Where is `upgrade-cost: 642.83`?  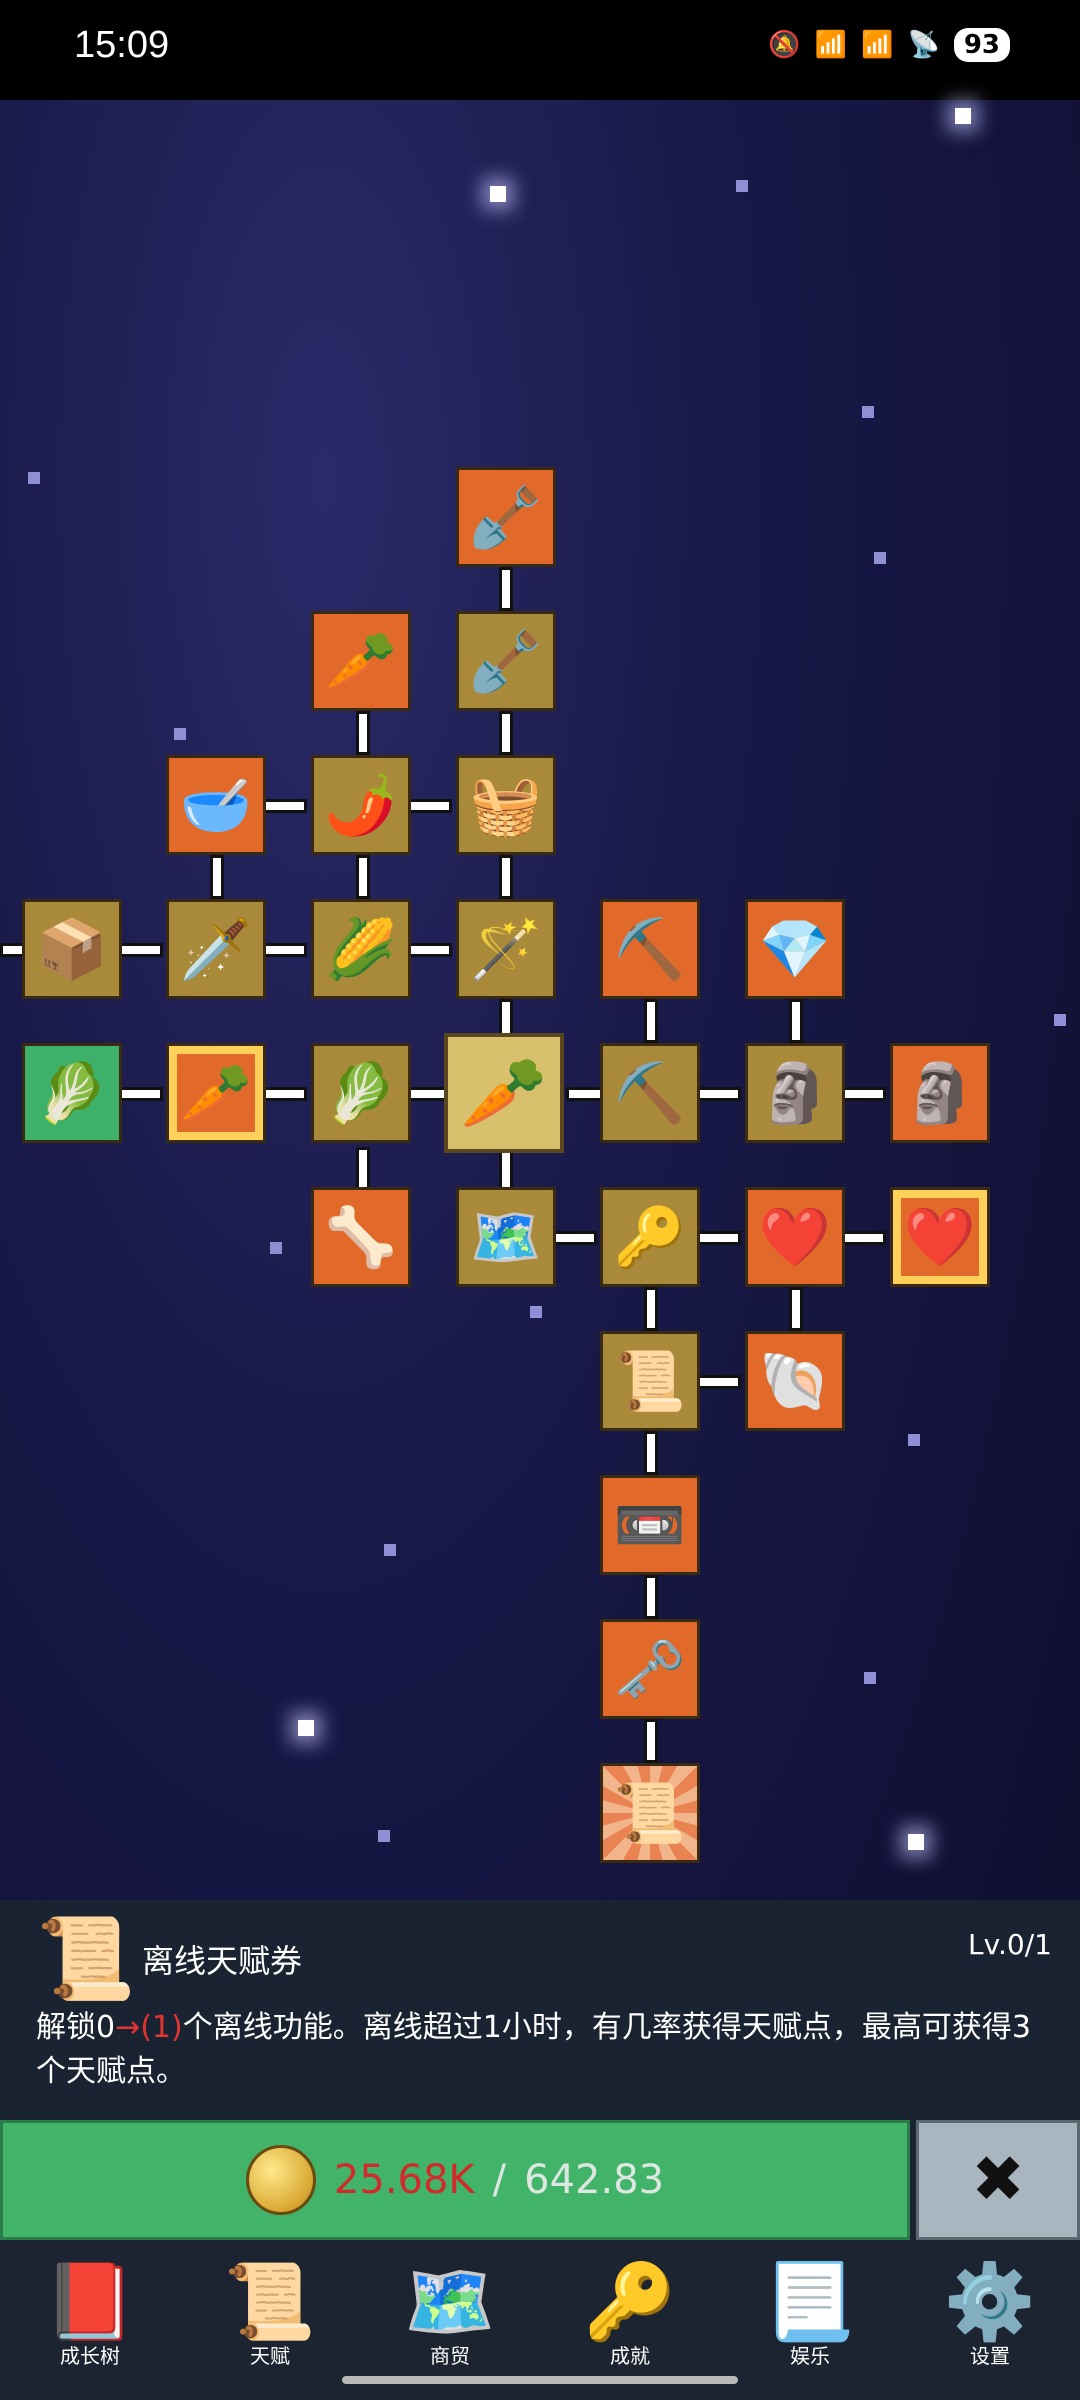 upgrade-cost: 642.83 is located at coordinates (594, 2180).